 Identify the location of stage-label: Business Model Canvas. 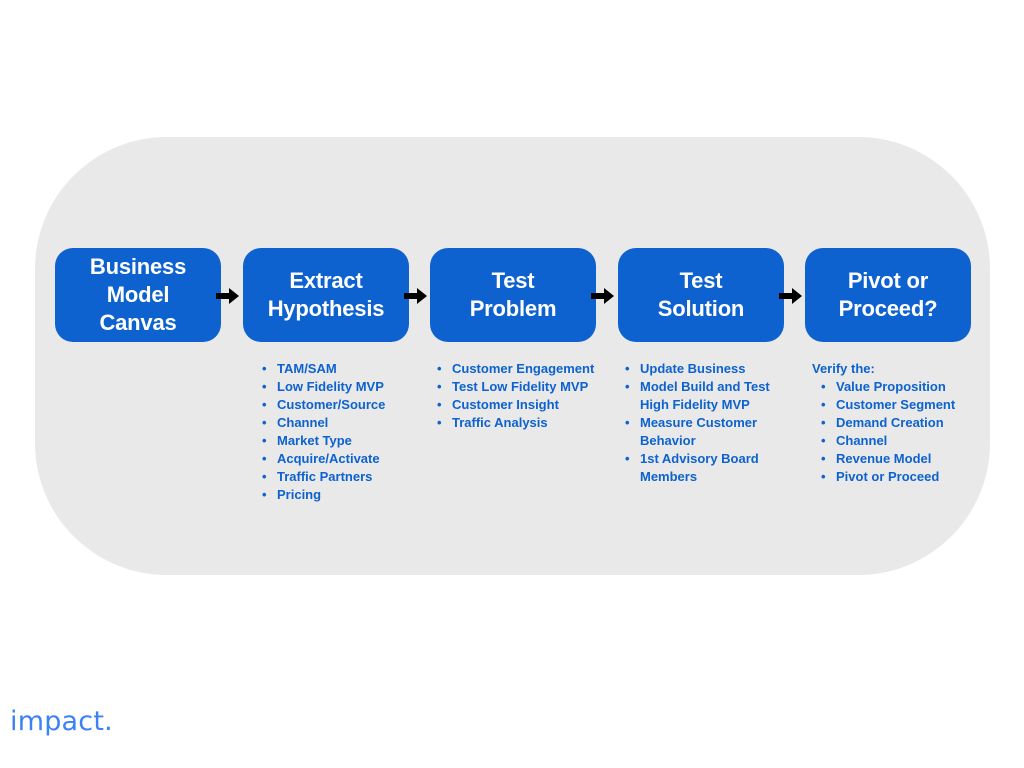
(138, 294).